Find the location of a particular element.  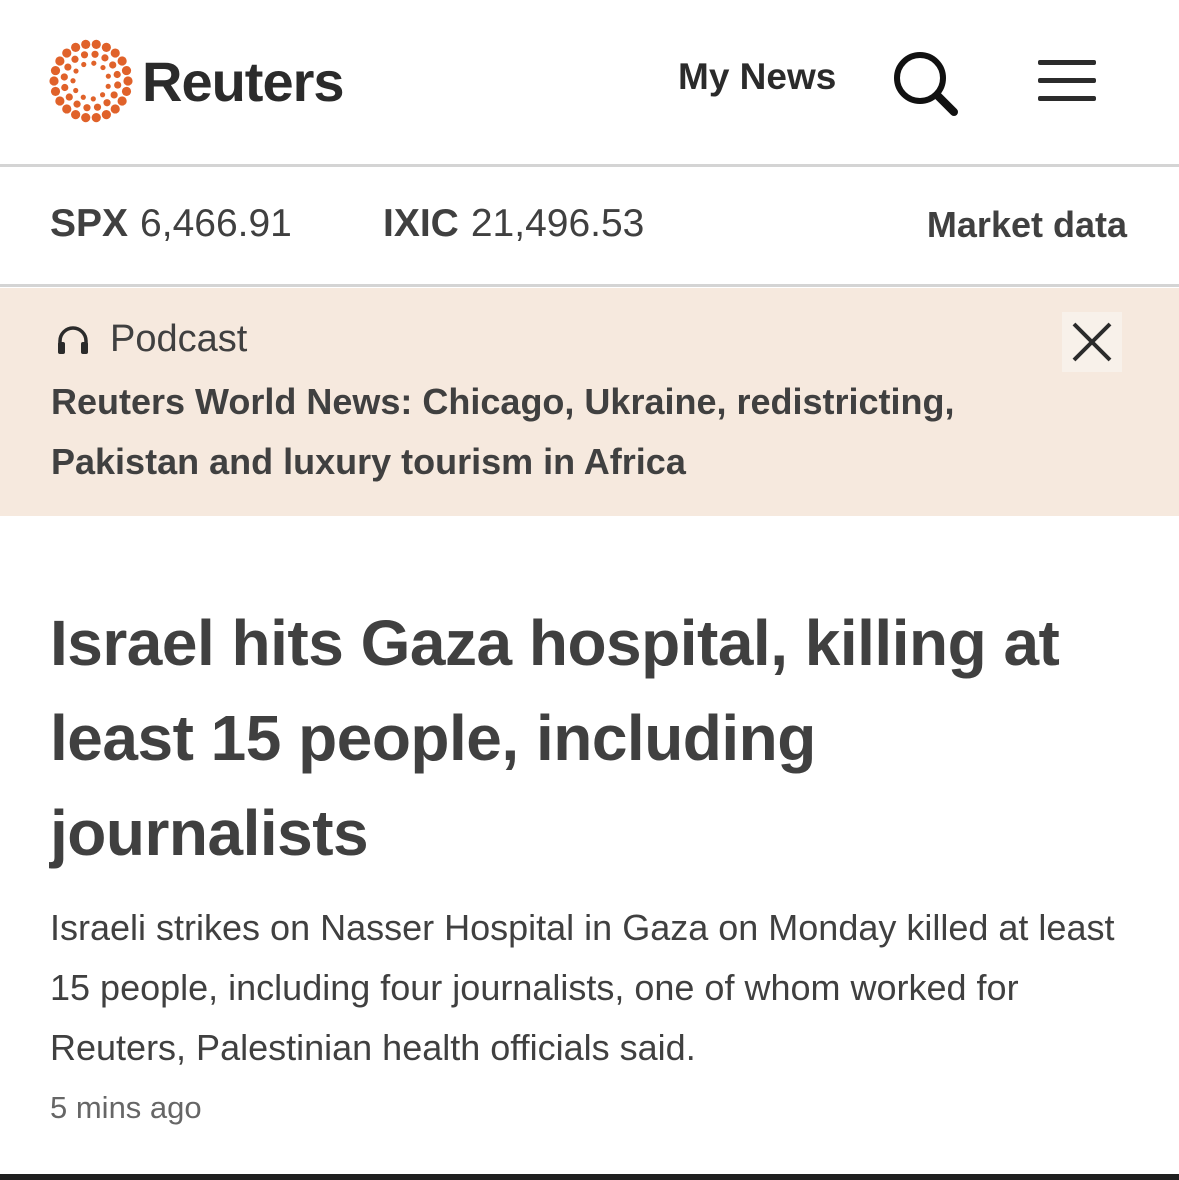

search-icon is located at coordinates (926, 84).